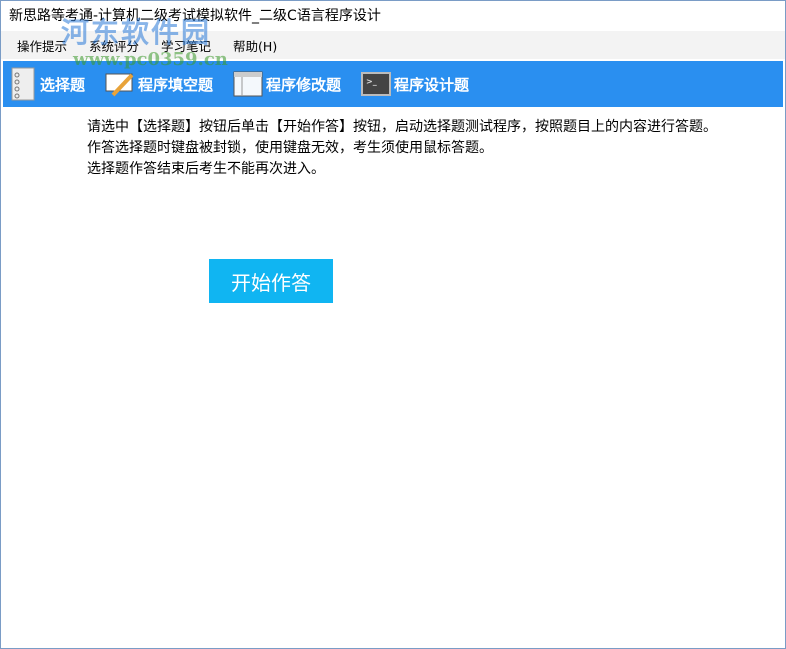  I want to click on menu-item-score: 系统评分, so click(114, 45).